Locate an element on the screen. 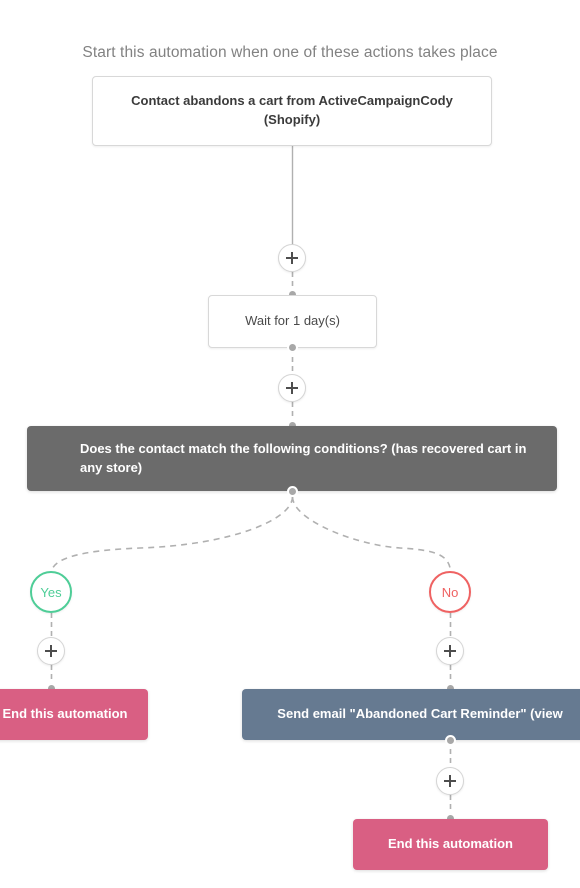  branch-no-label: No is located at coordinates (450, 592).